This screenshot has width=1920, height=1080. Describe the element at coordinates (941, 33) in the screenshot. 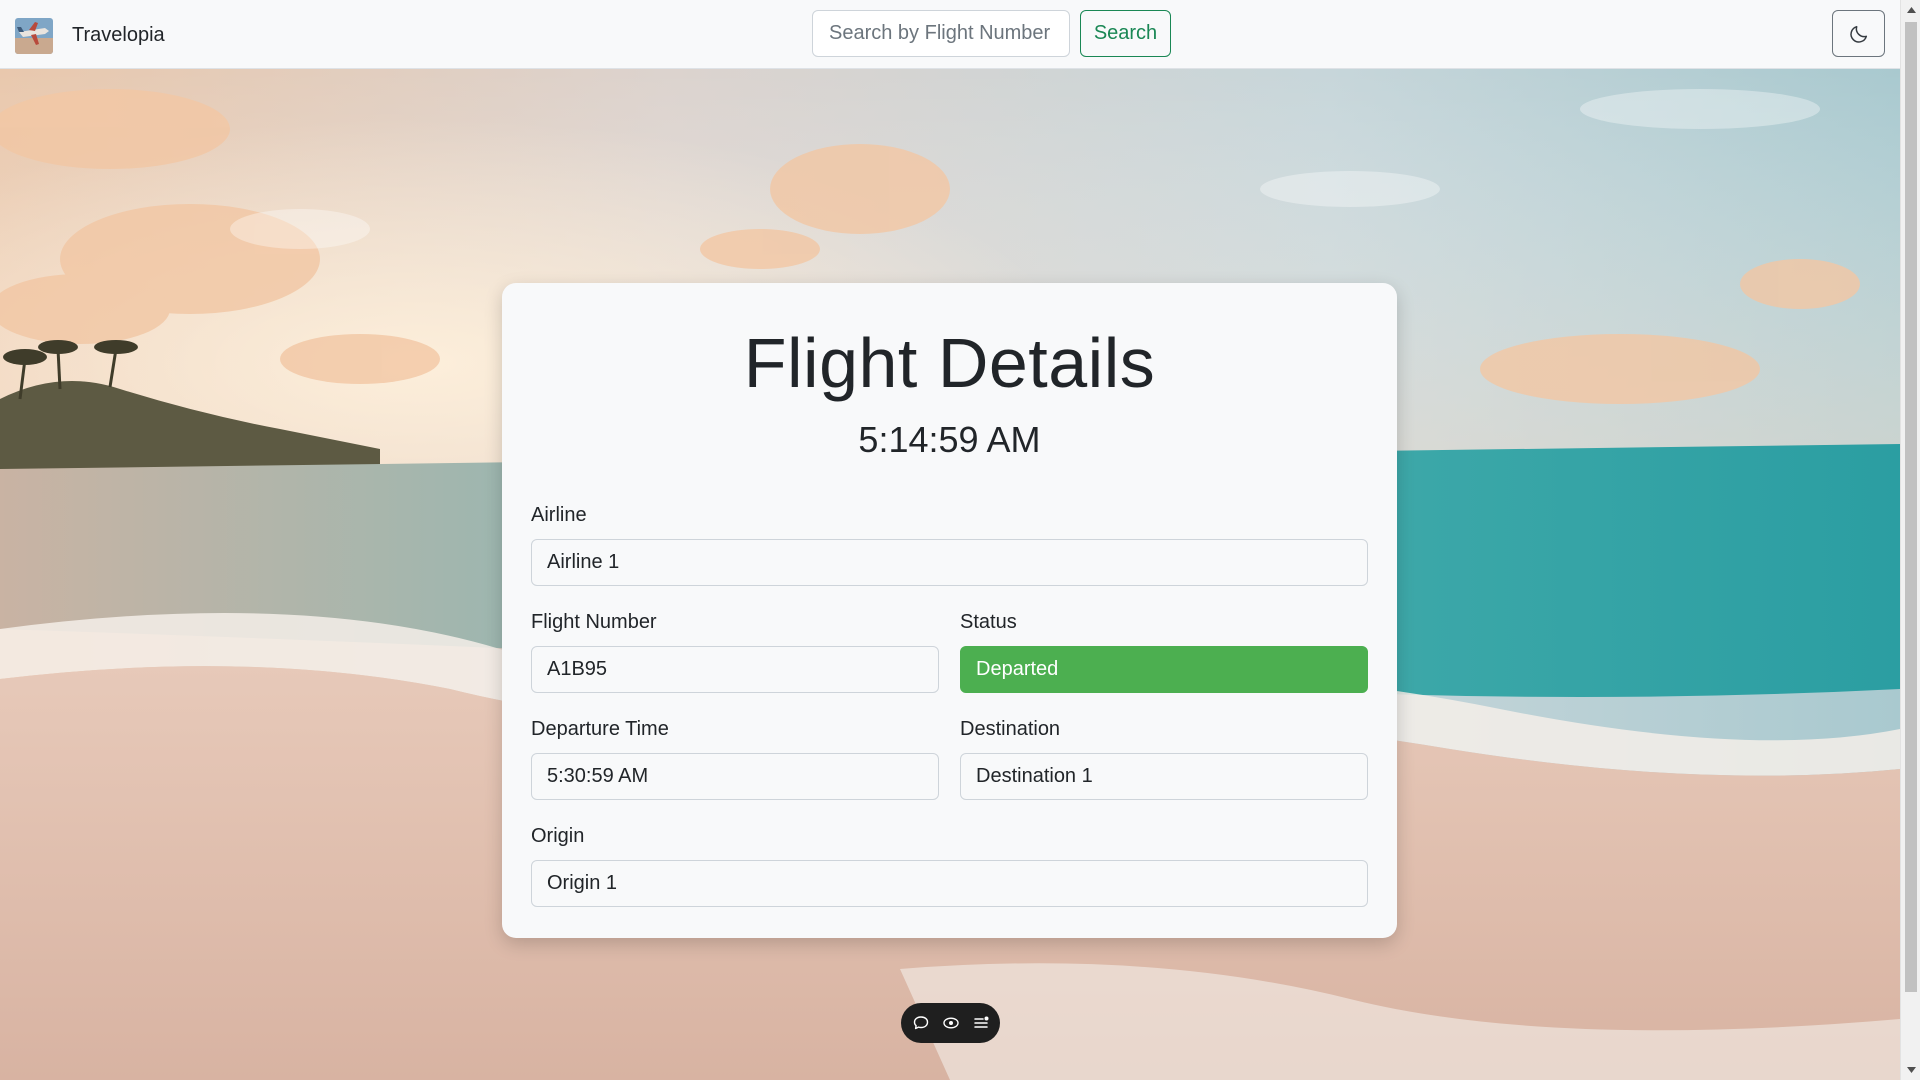

I see `flight-search-input` at that location.